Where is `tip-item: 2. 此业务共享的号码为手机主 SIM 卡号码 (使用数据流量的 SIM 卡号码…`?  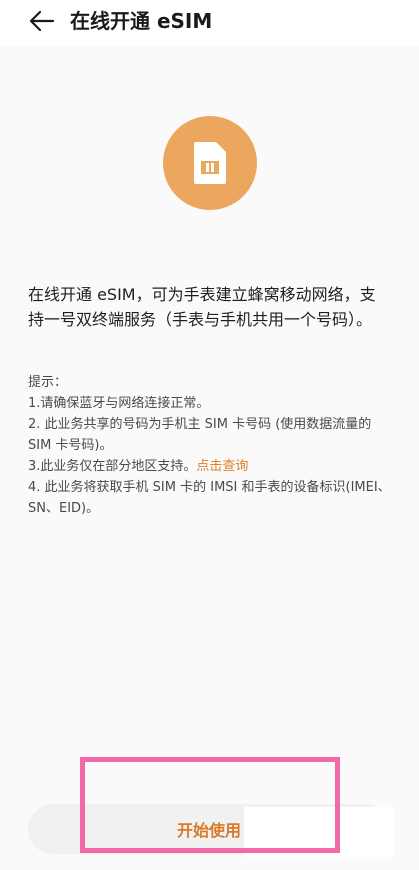
tip-item: 2. 此业务共享的号码为手机主 SIM 卡号码 (使用数据流量的 SIM 卡号码… is located at coordinates (200, 435).